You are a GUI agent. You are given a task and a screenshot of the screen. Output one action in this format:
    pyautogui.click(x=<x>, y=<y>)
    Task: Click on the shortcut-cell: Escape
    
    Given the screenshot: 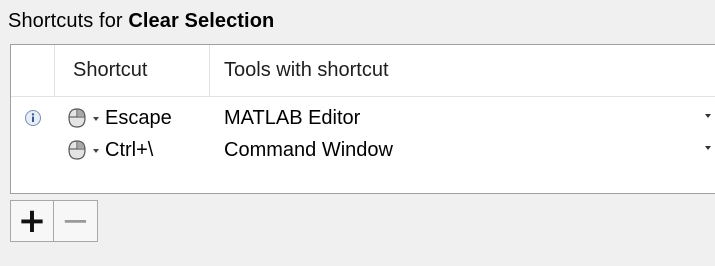 What is the action you would take?
    pyautogui.click(x=132, y=118)
    